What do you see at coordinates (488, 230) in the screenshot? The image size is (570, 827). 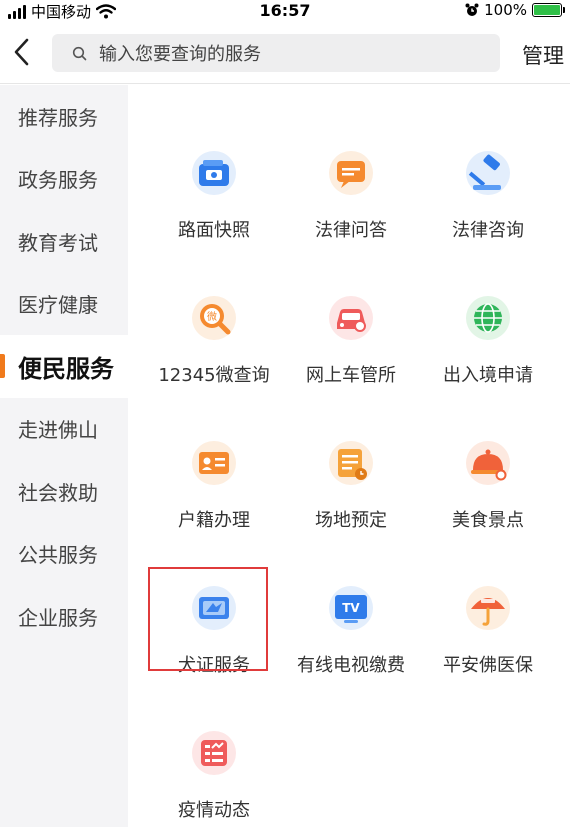 I see `service-label: 法律咨询` at bounding box center [488, 230].